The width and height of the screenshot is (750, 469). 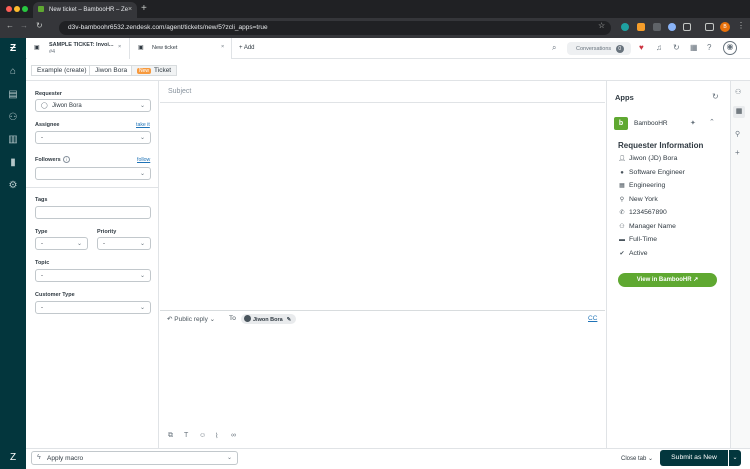 What do you see at coordinates (712, 122) in the screenshot?
I see `collapse-chevron-icon: ⌃` at bounding box center [712, 122].